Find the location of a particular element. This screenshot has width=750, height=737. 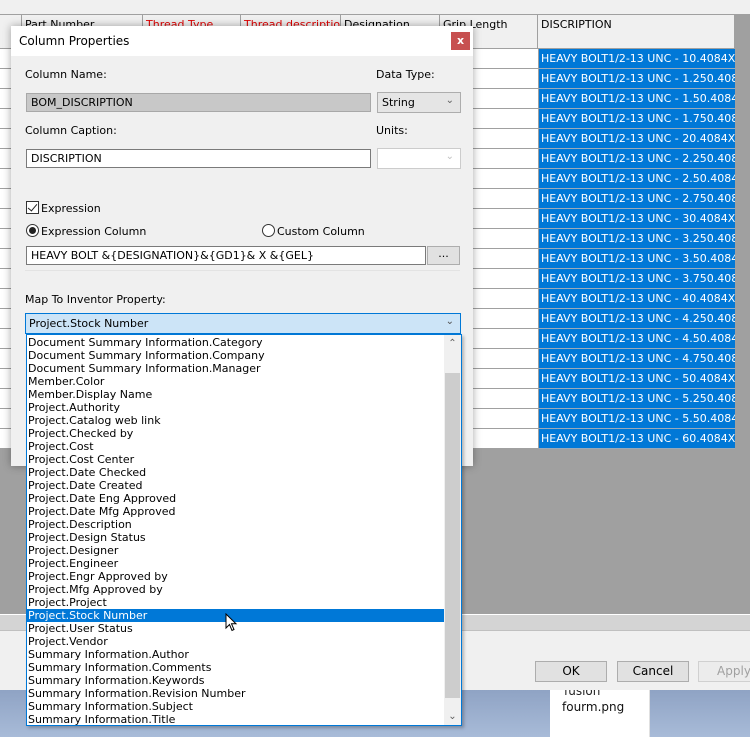

expression-column-label: Expression Column is located at coordinates (93, 231).